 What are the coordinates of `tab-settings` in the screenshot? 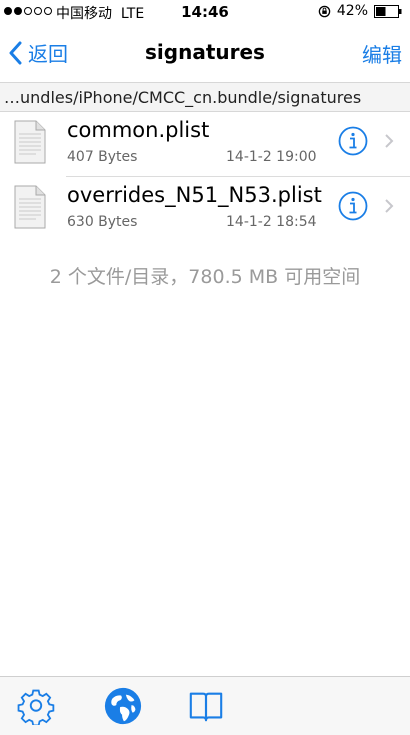 It's located at (36, 707).